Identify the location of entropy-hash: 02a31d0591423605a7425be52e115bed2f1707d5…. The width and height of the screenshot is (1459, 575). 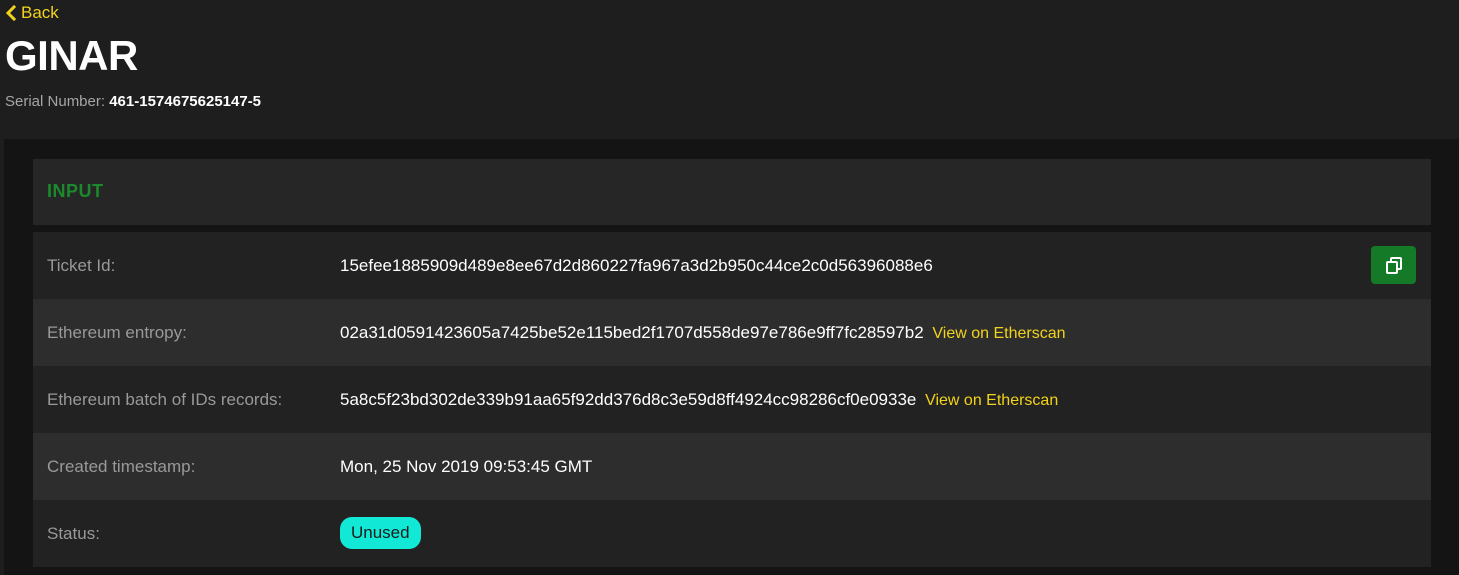
(632, 332).